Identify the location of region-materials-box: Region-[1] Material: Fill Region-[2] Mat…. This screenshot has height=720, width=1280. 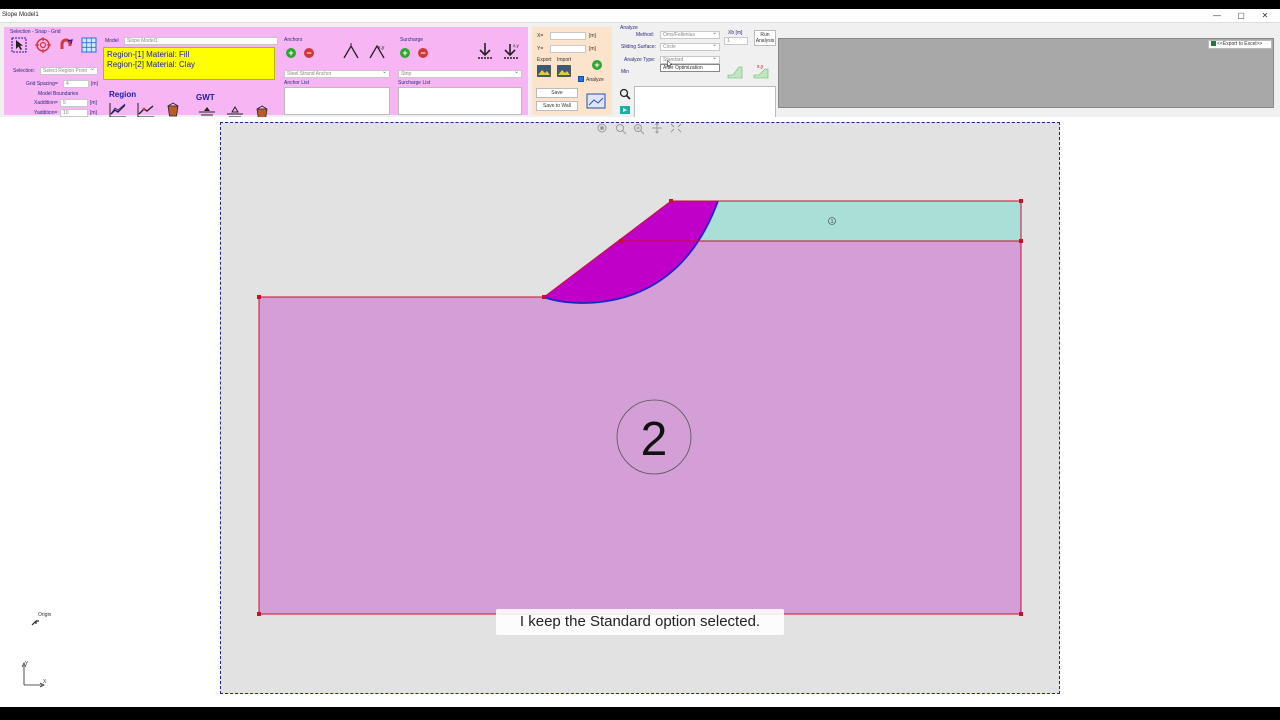
(189, 63).